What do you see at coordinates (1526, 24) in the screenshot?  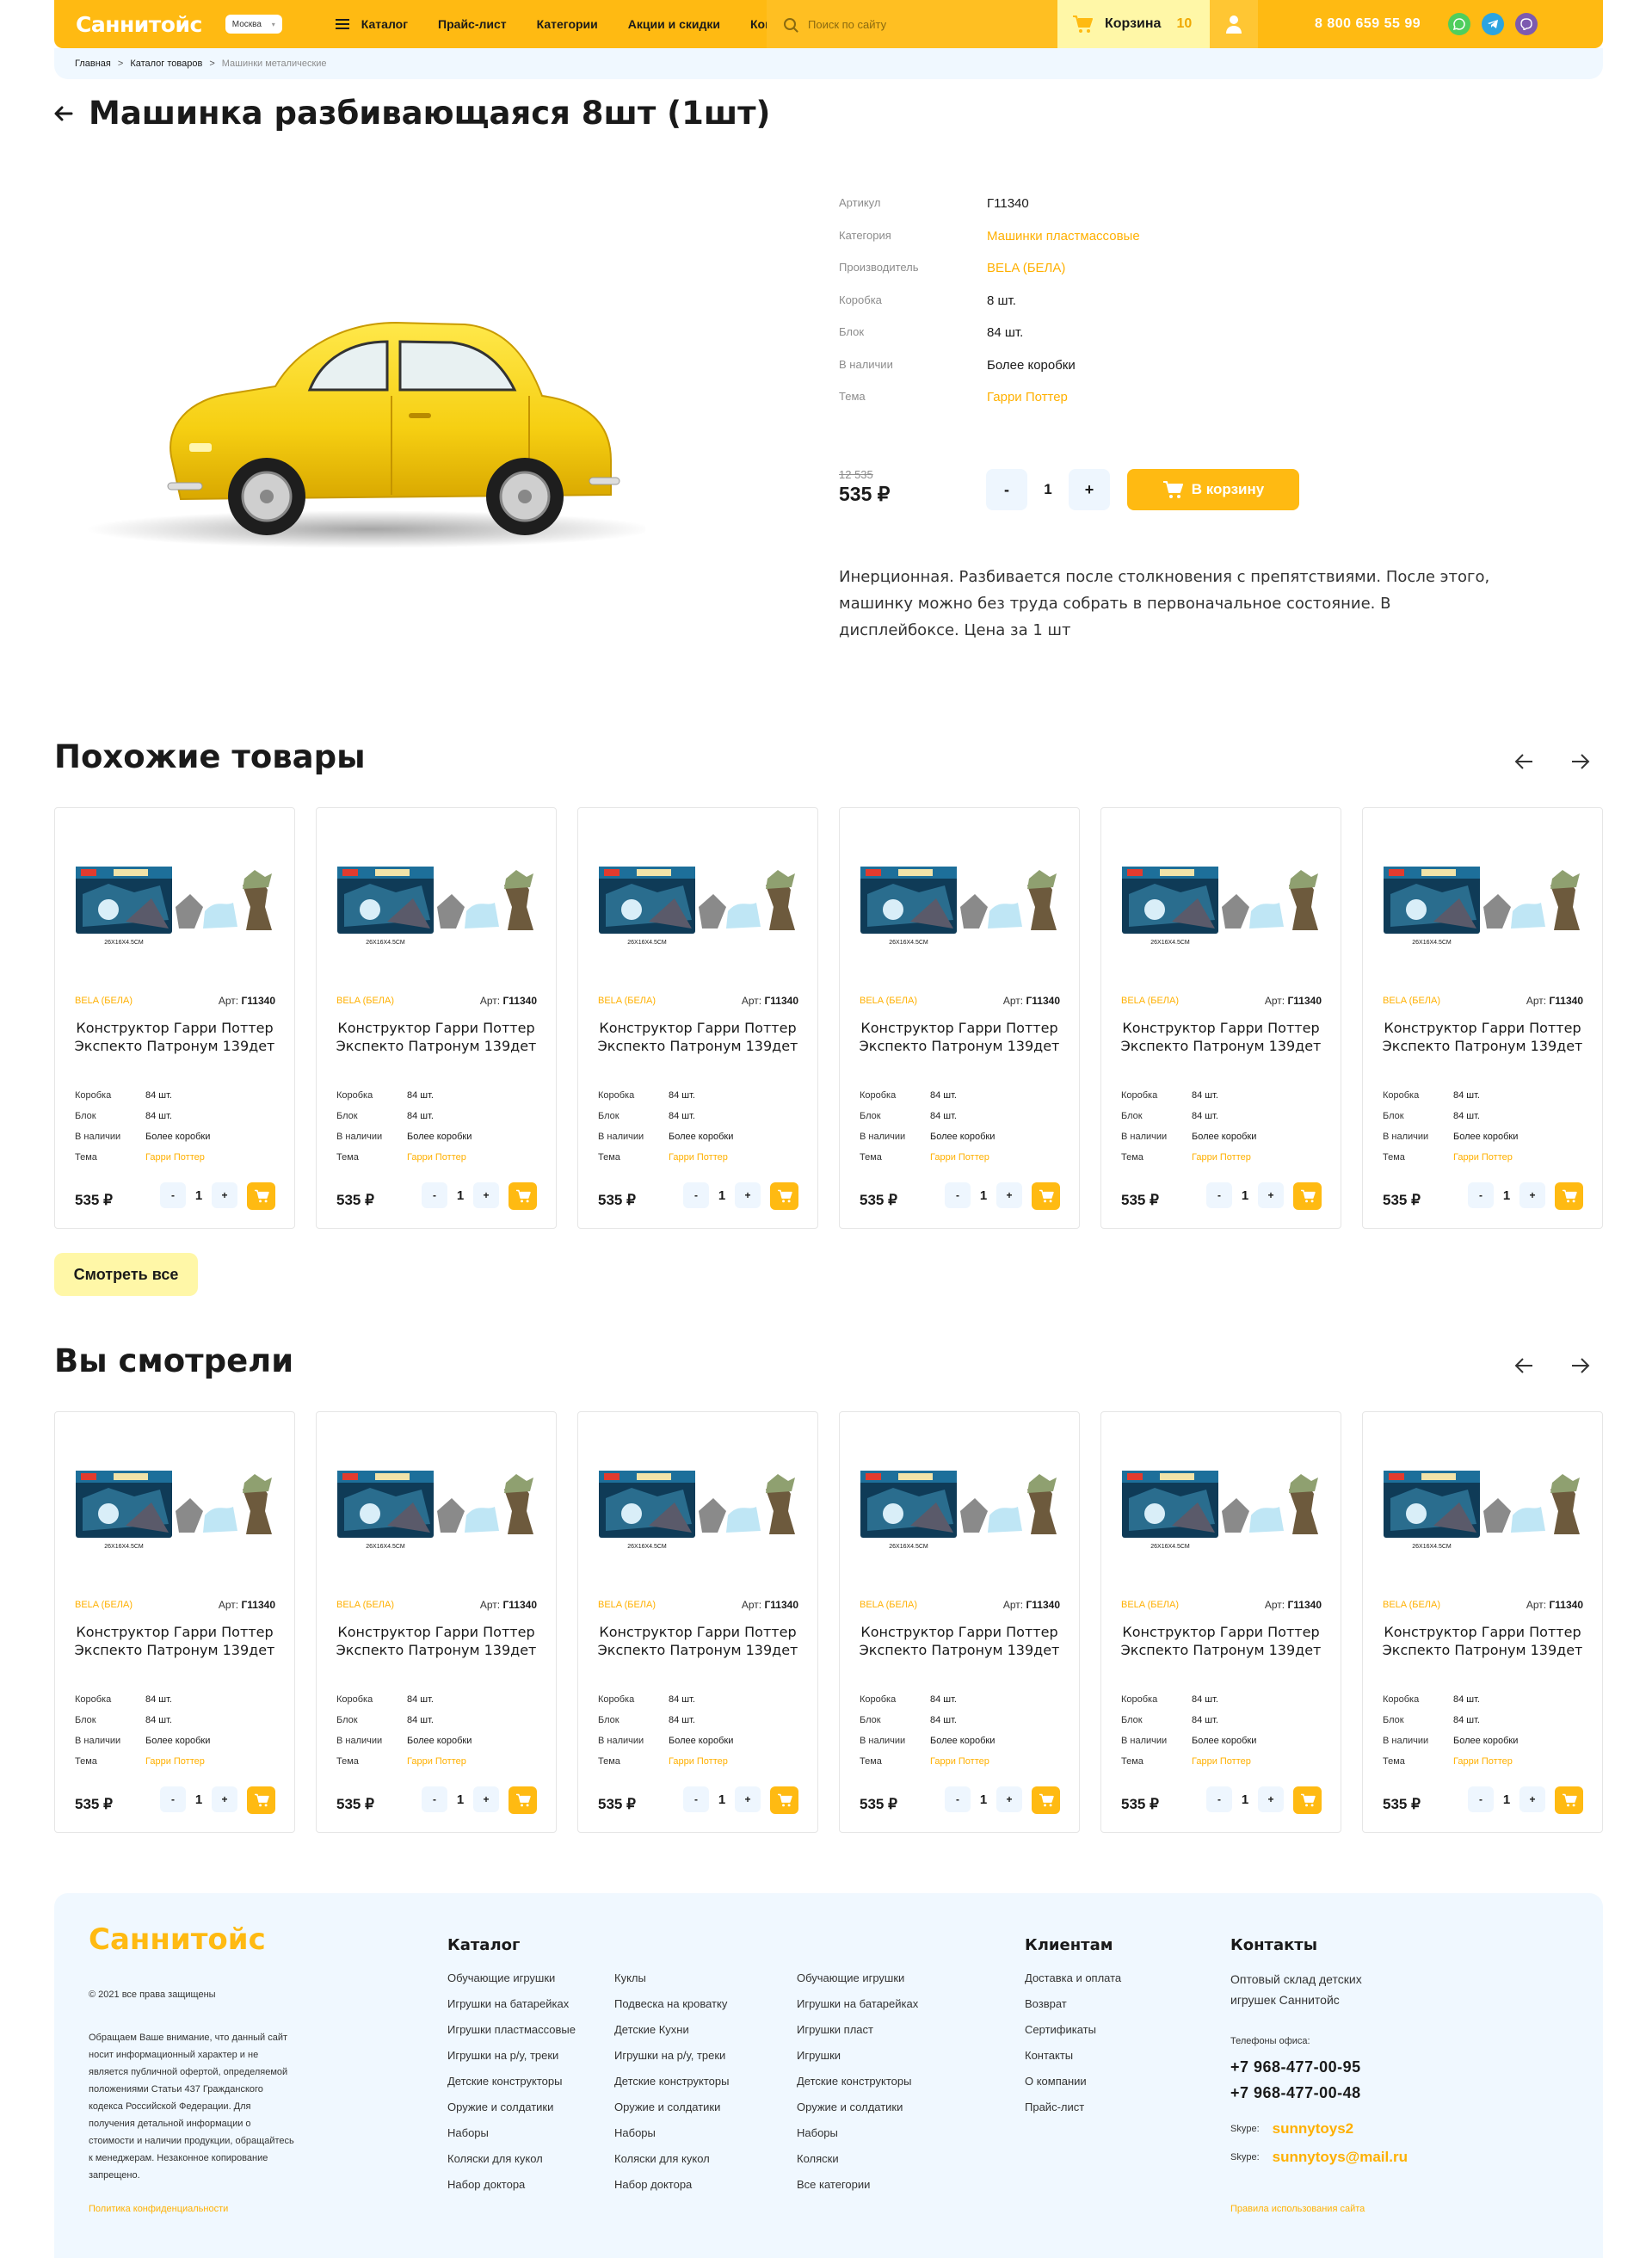 I see `viber-icon` at bounding box center [1526, 24].